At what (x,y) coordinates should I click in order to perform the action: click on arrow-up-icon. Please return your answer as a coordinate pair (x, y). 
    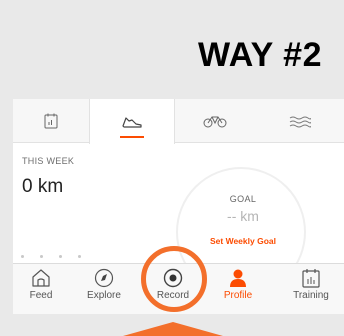
    Looking at the image, I should click on (173, 329).